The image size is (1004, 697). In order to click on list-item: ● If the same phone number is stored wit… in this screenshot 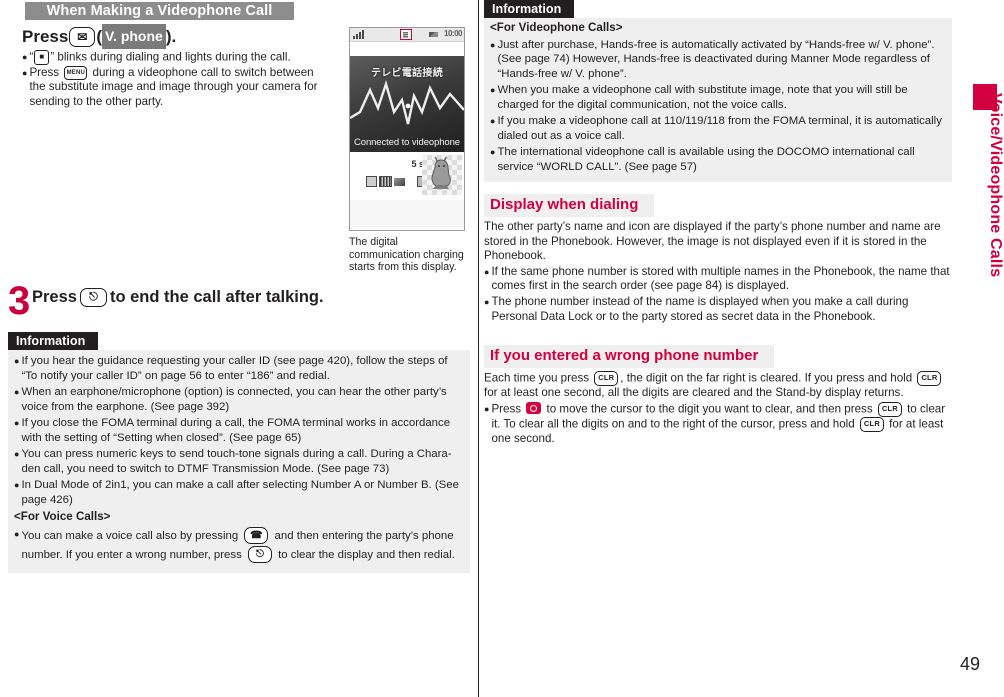, I will do `click(719, 279)`.